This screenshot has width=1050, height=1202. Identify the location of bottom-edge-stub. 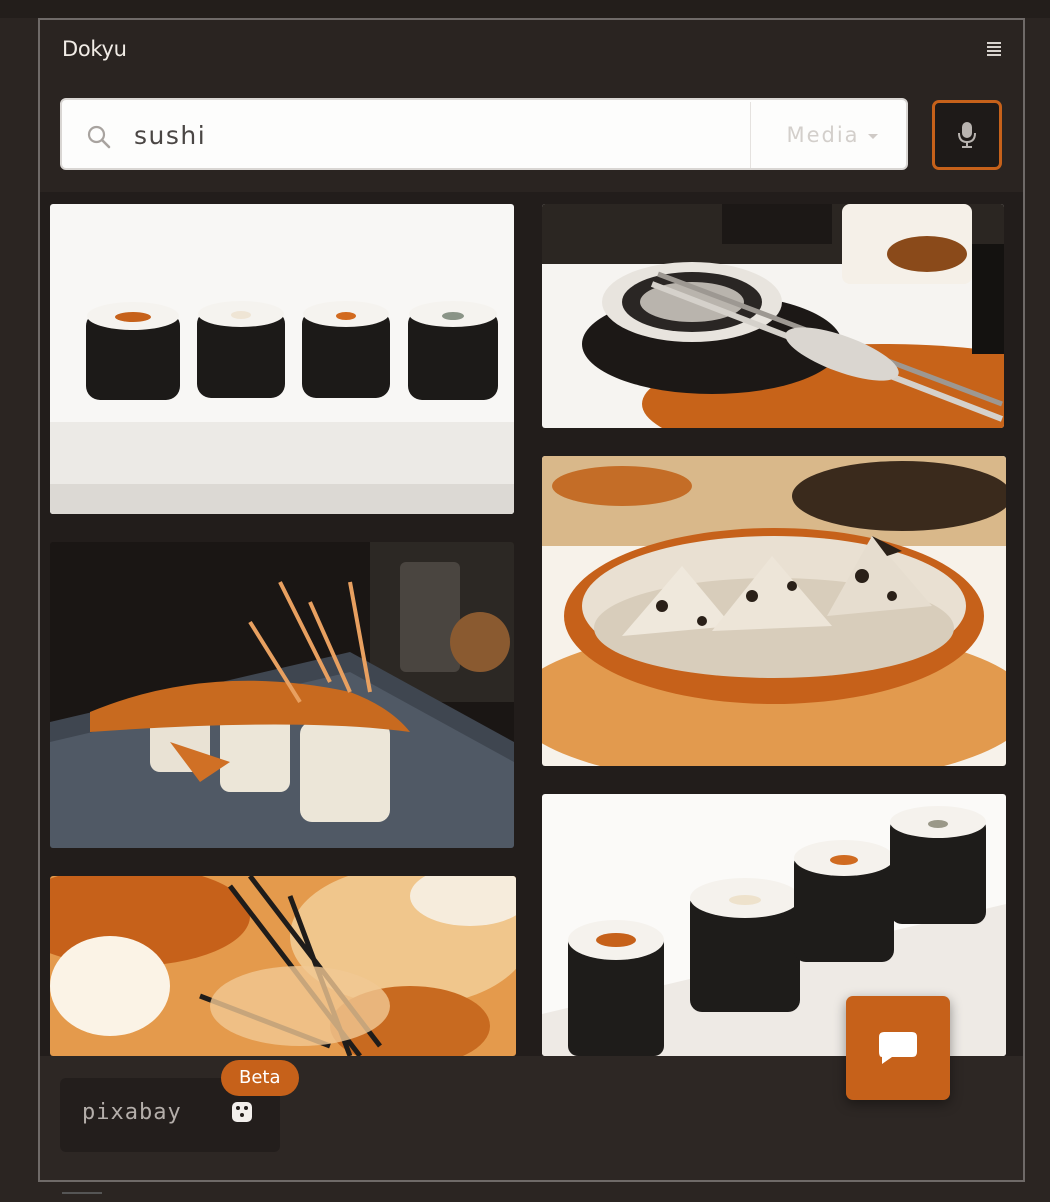
(82, 1197).